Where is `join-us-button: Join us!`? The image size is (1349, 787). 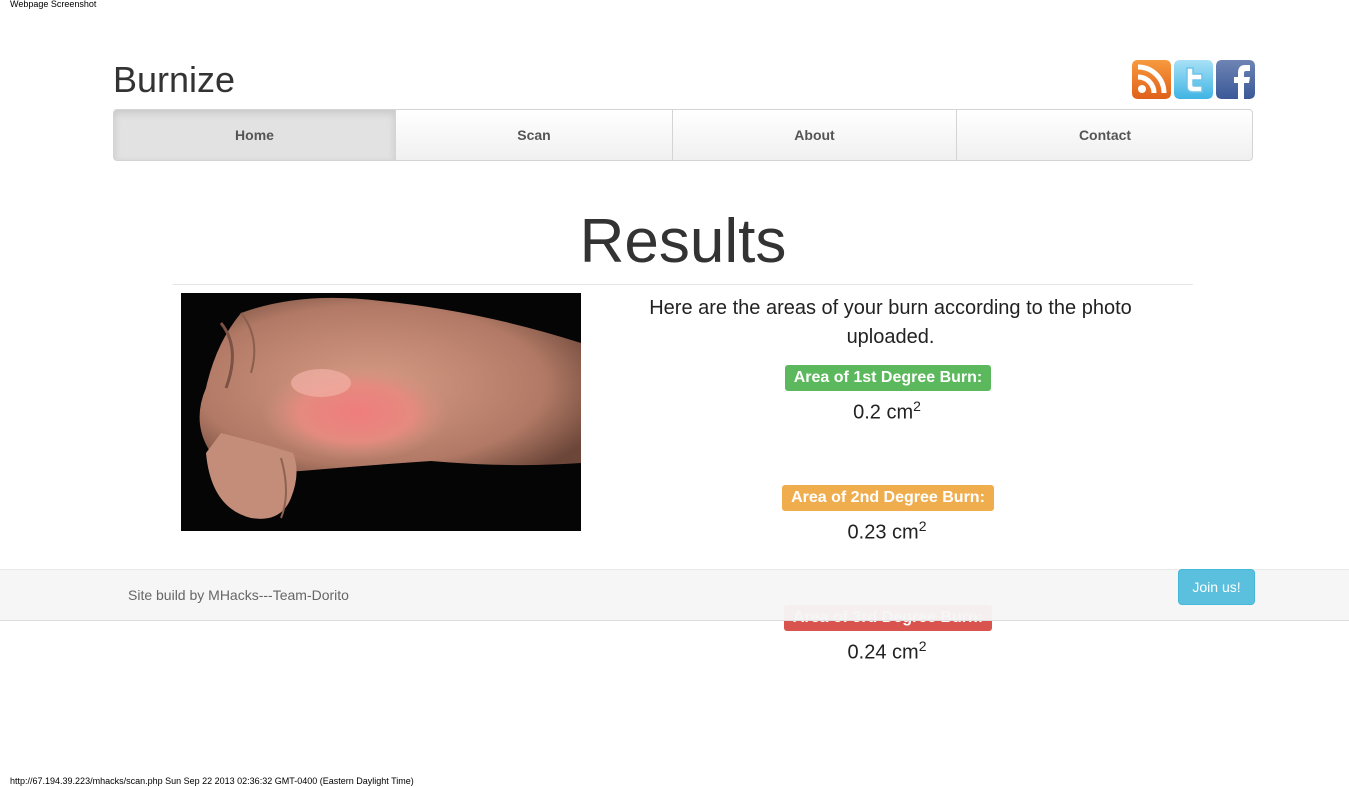
join-us-button: Join us! is located at coordinates (1216, 587).